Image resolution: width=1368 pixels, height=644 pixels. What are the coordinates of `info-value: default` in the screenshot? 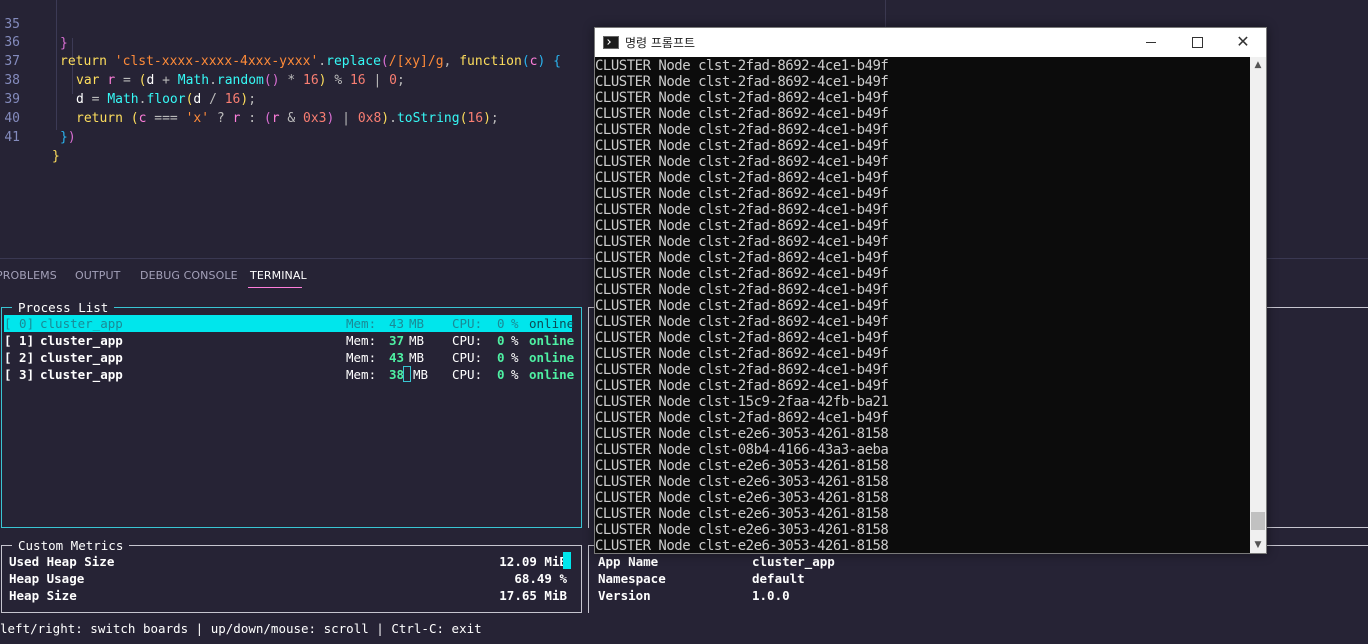 It's located at (778, 578).